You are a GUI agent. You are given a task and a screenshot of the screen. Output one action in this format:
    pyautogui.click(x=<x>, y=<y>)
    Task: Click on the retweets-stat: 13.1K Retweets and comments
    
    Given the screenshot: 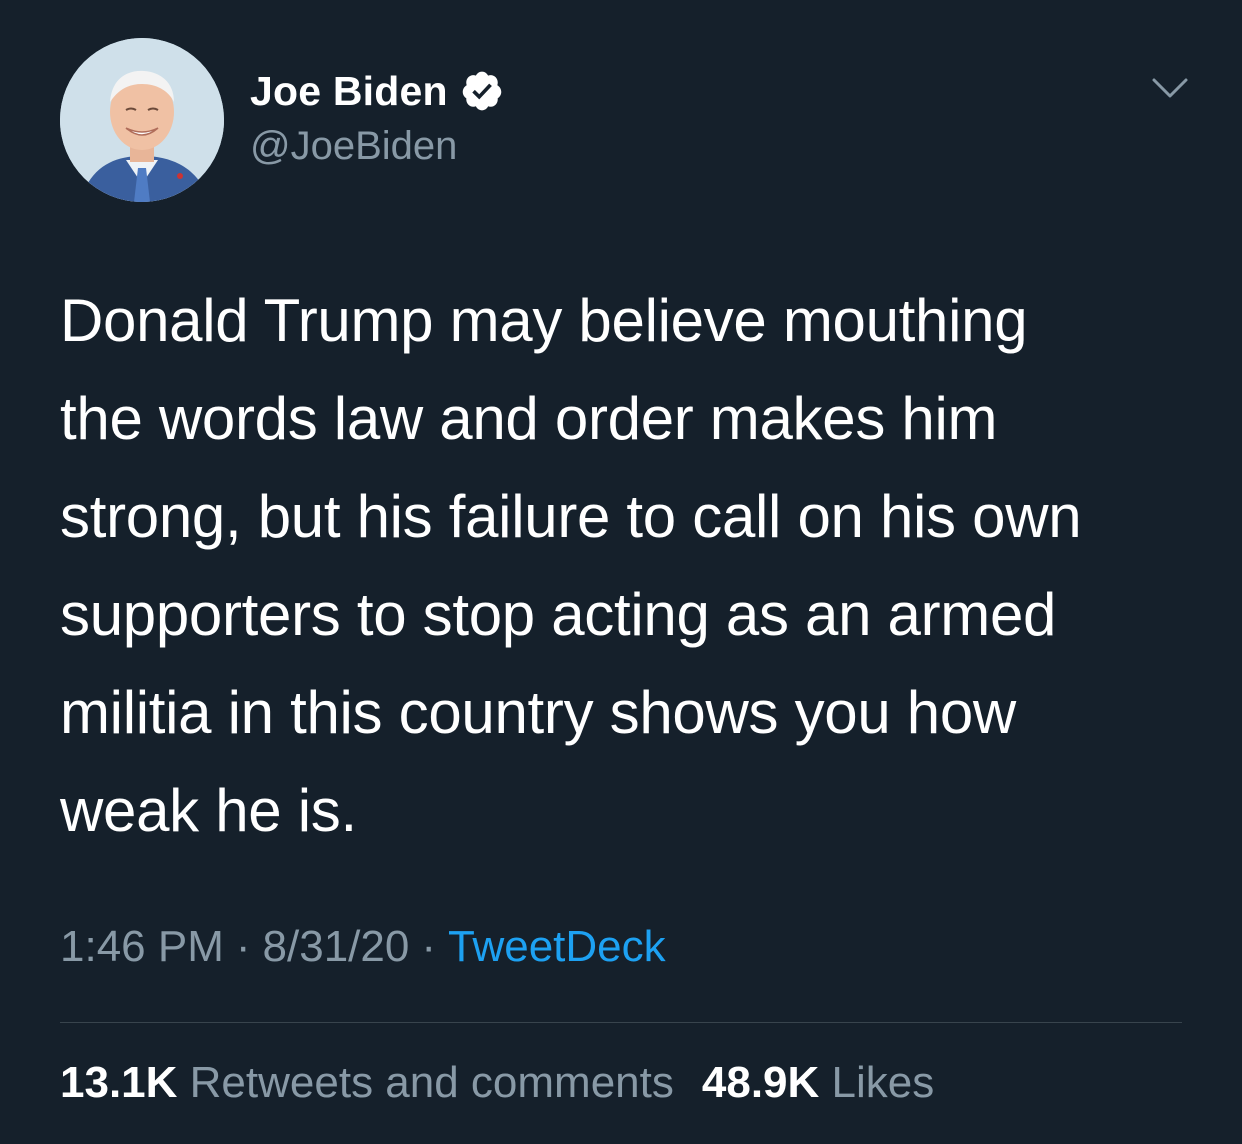 What is the action you would take?
    pyautogui.click(x=367, y=1082)
    